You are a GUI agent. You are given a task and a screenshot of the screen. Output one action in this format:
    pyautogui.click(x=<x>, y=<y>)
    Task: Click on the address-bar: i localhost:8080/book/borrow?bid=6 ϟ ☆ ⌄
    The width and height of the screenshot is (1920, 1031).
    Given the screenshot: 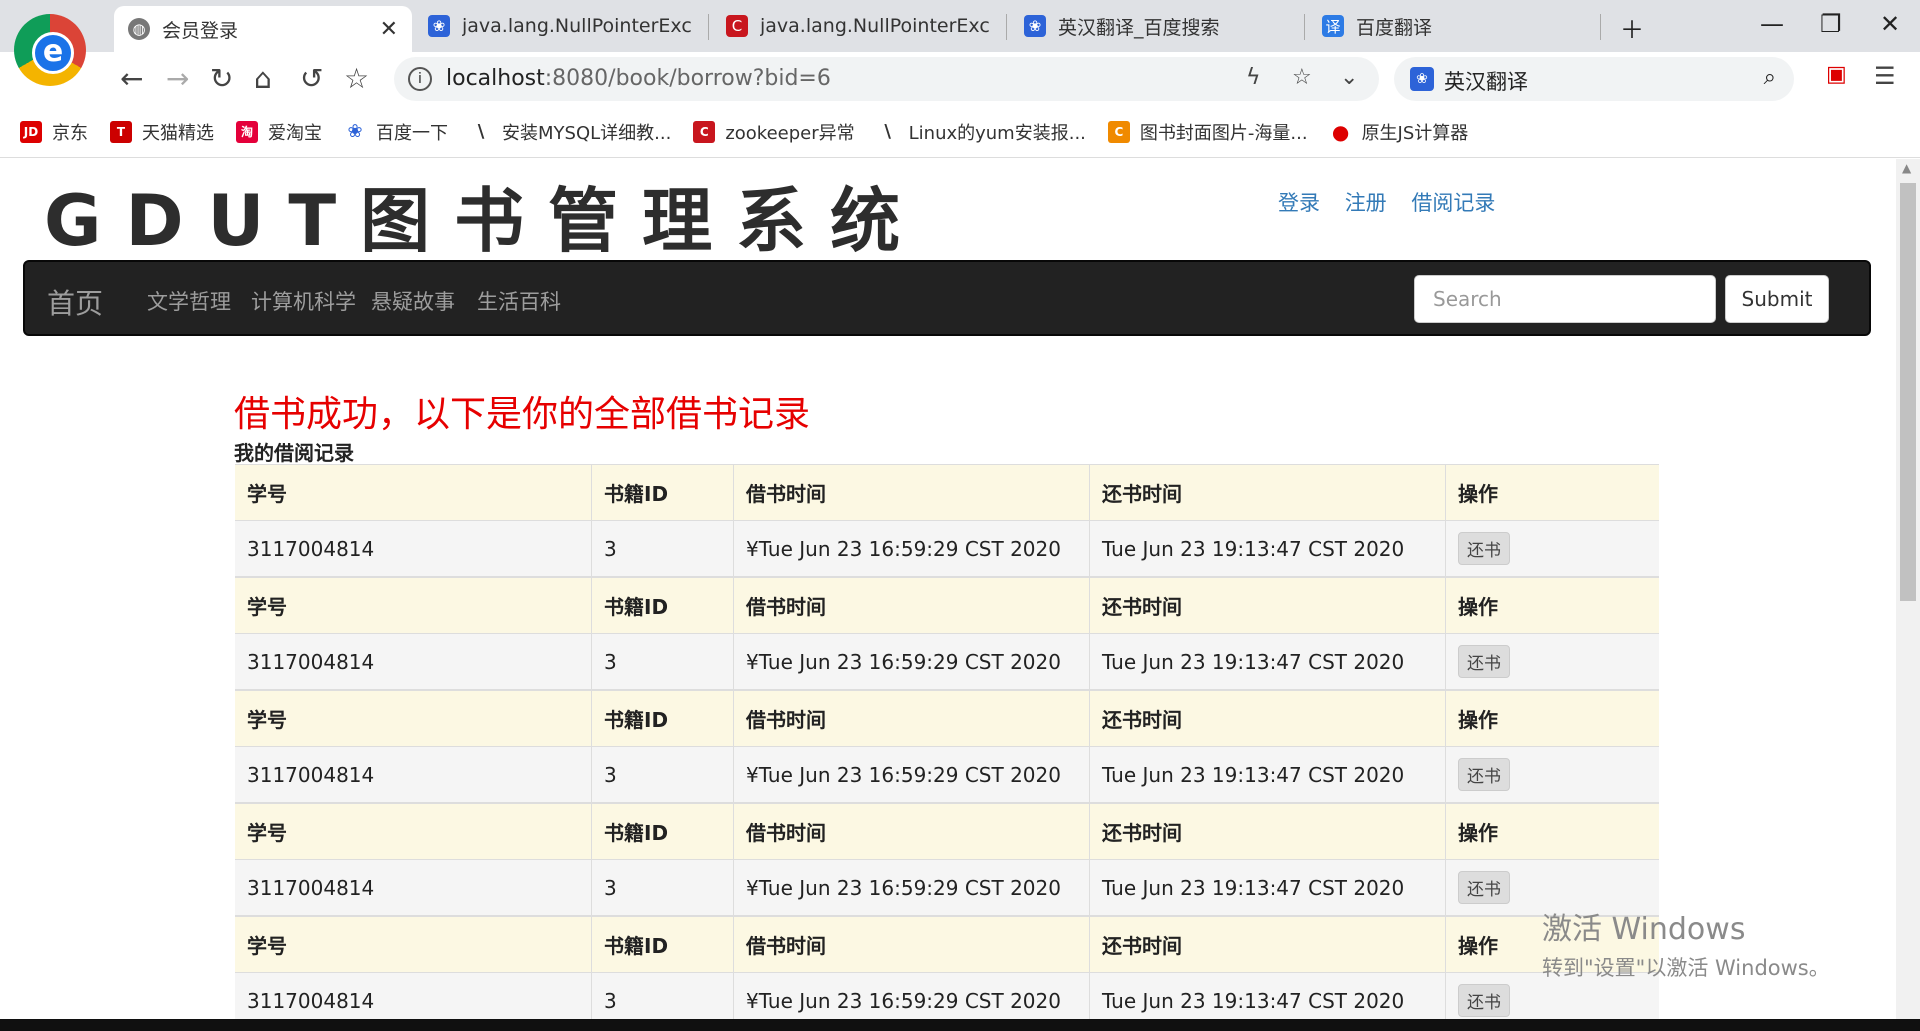 What is the action you would take?
    pyautogui.click(x=886, y=79)
    